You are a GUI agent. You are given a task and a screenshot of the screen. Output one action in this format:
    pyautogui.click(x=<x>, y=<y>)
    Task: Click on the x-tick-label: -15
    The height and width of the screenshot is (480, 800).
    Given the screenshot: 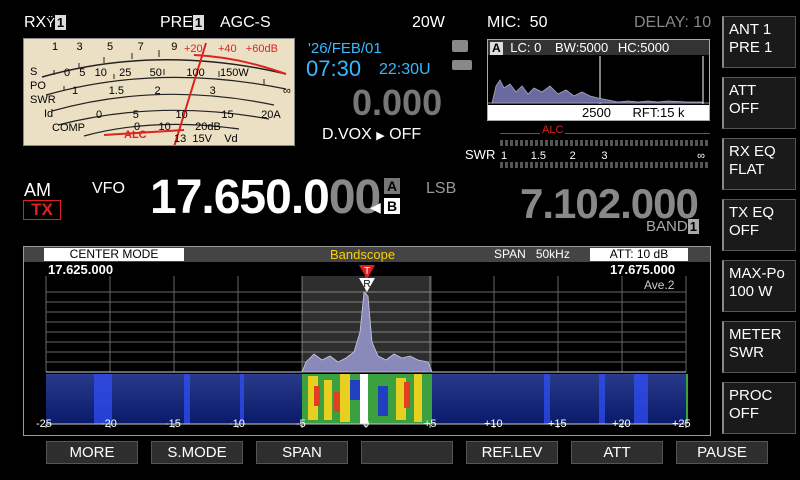 What is the action you would take?
    pyautogui.click(x=173, y=424)
    